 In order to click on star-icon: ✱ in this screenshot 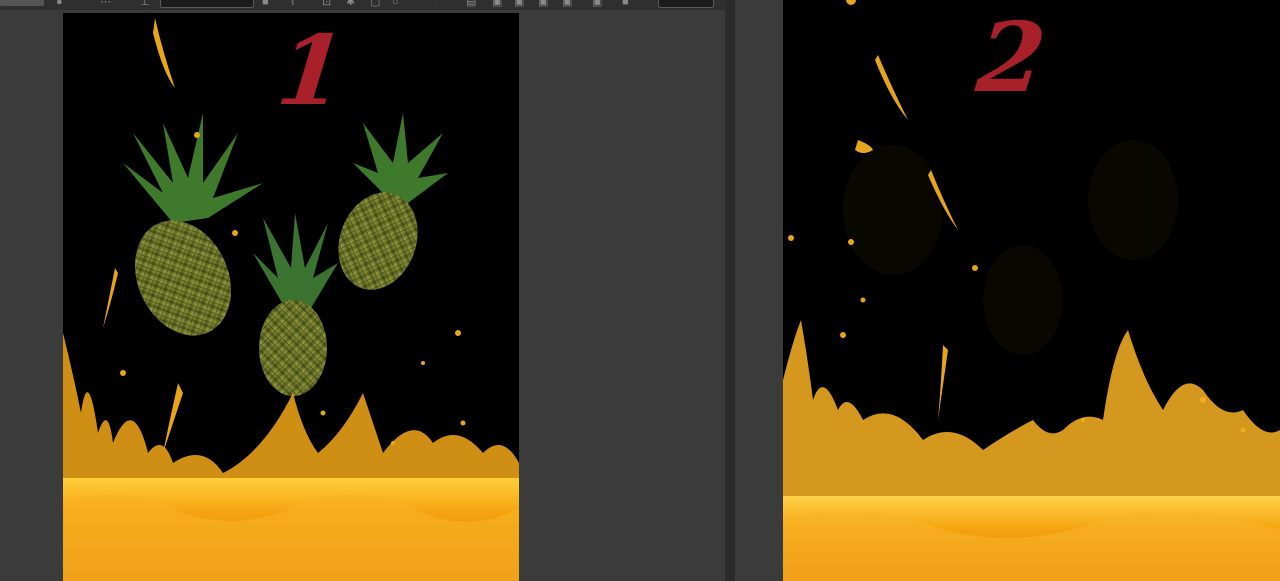, I will do `click(350, 4)`.